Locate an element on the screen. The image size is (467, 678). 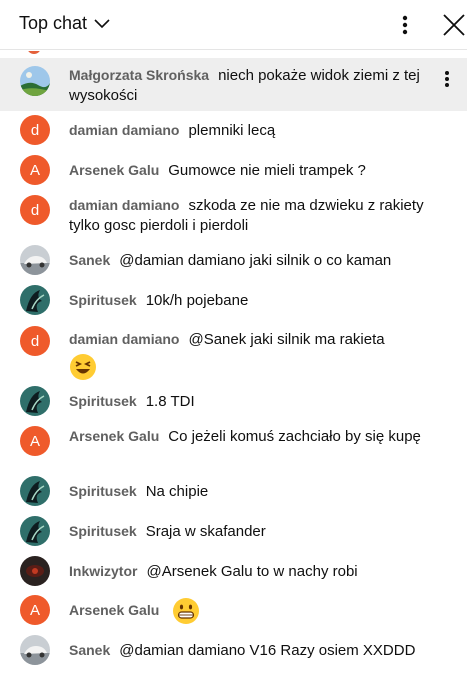
message-text: plemniki lecą is located at coordinates (232, 130).